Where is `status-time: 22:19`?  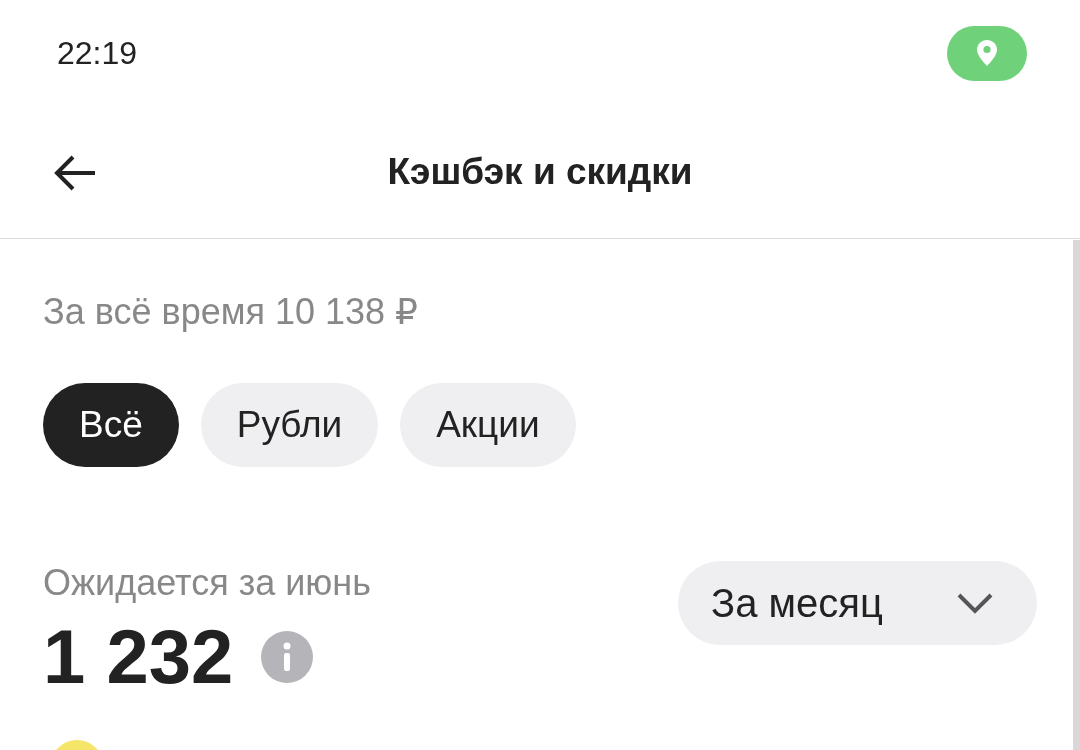 status-time: 22:19 is located at coordinates (97, 53).